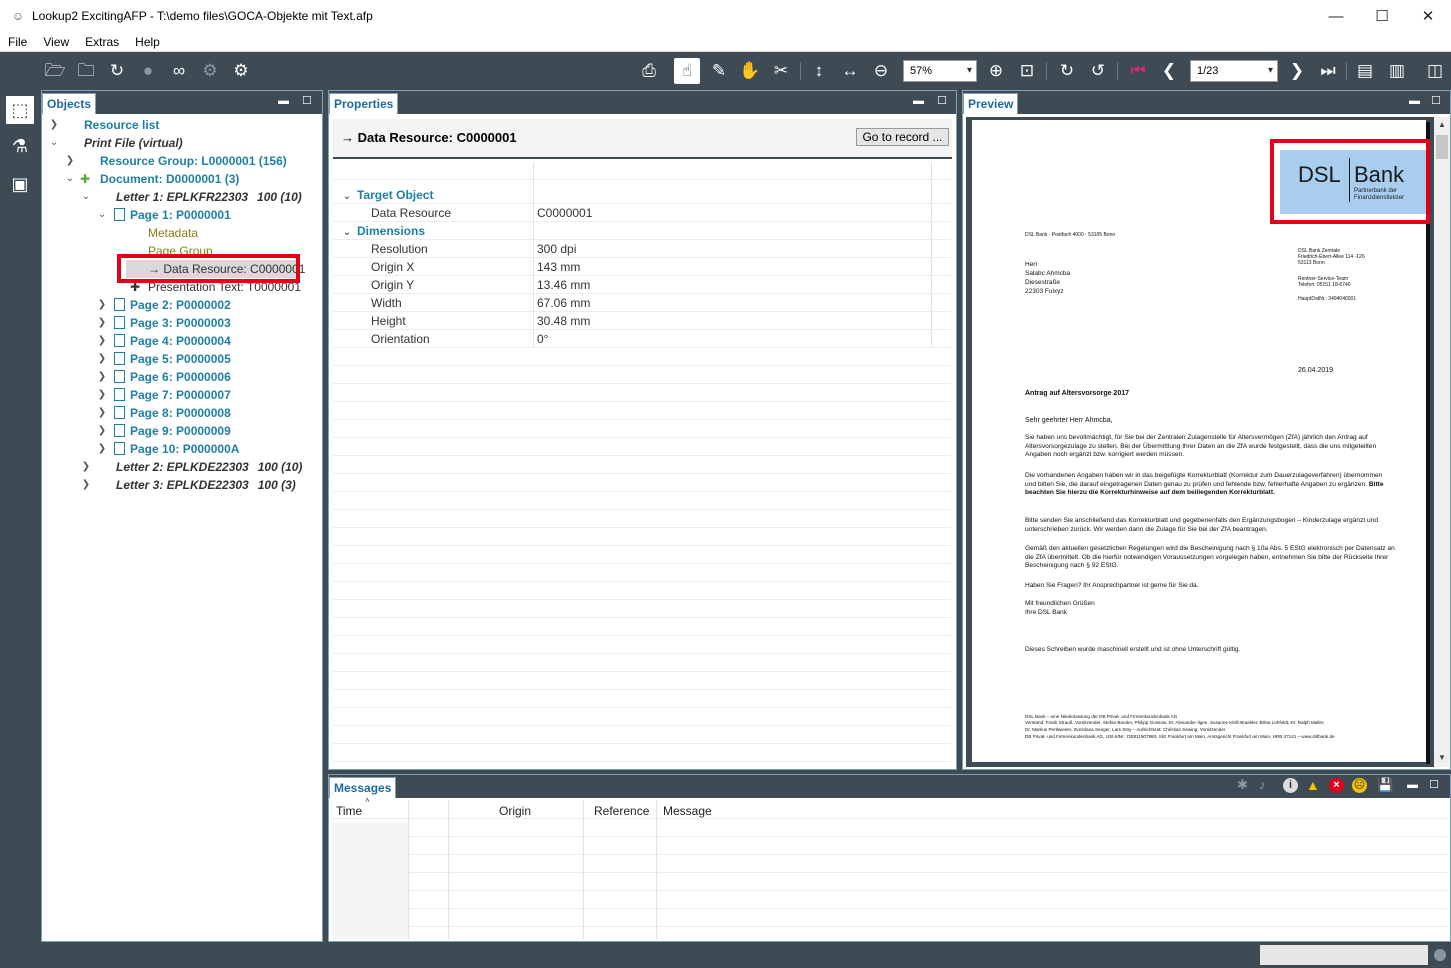 This screenshot has height=968, width=1451. What do you see at coordinates (349, 811) in the screenshot?
I see `column-header-time: Time` at bounding box center [349, 811].